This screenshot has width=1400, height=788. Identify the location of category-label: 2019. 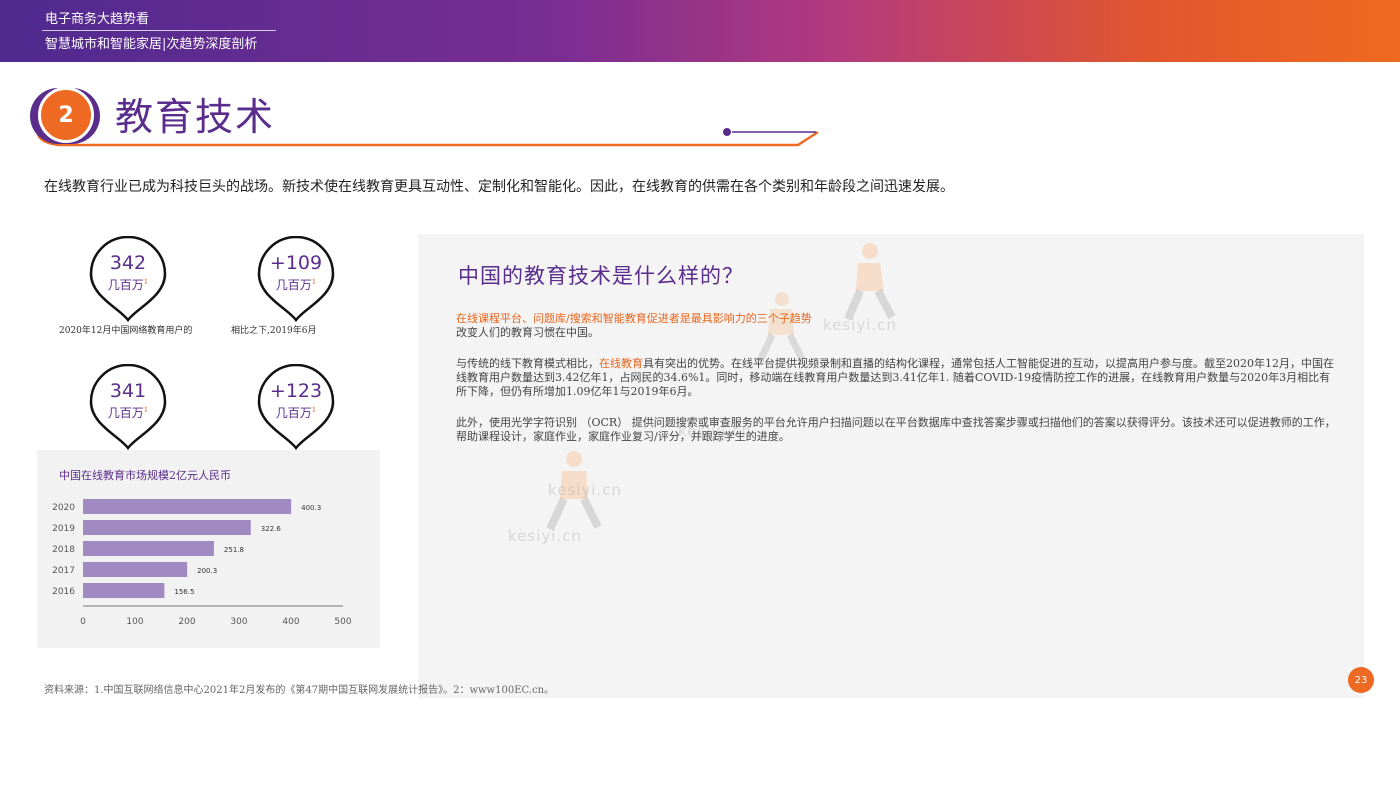
(63, 529).